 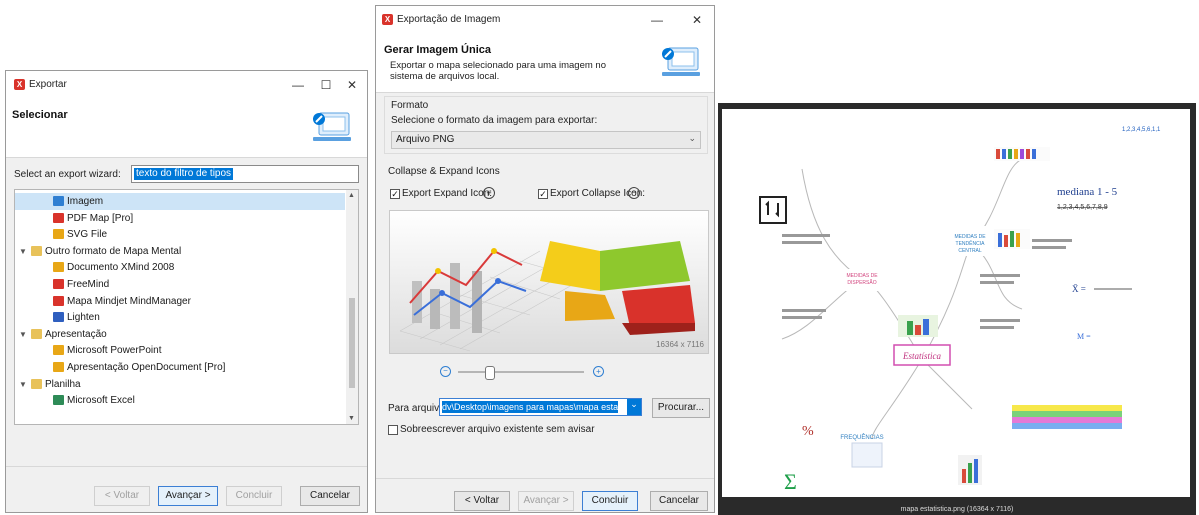 What do you see at coordinates (58, 317) in the screenshot?
I see `lighten-icon` at bounding box center [58, 317].